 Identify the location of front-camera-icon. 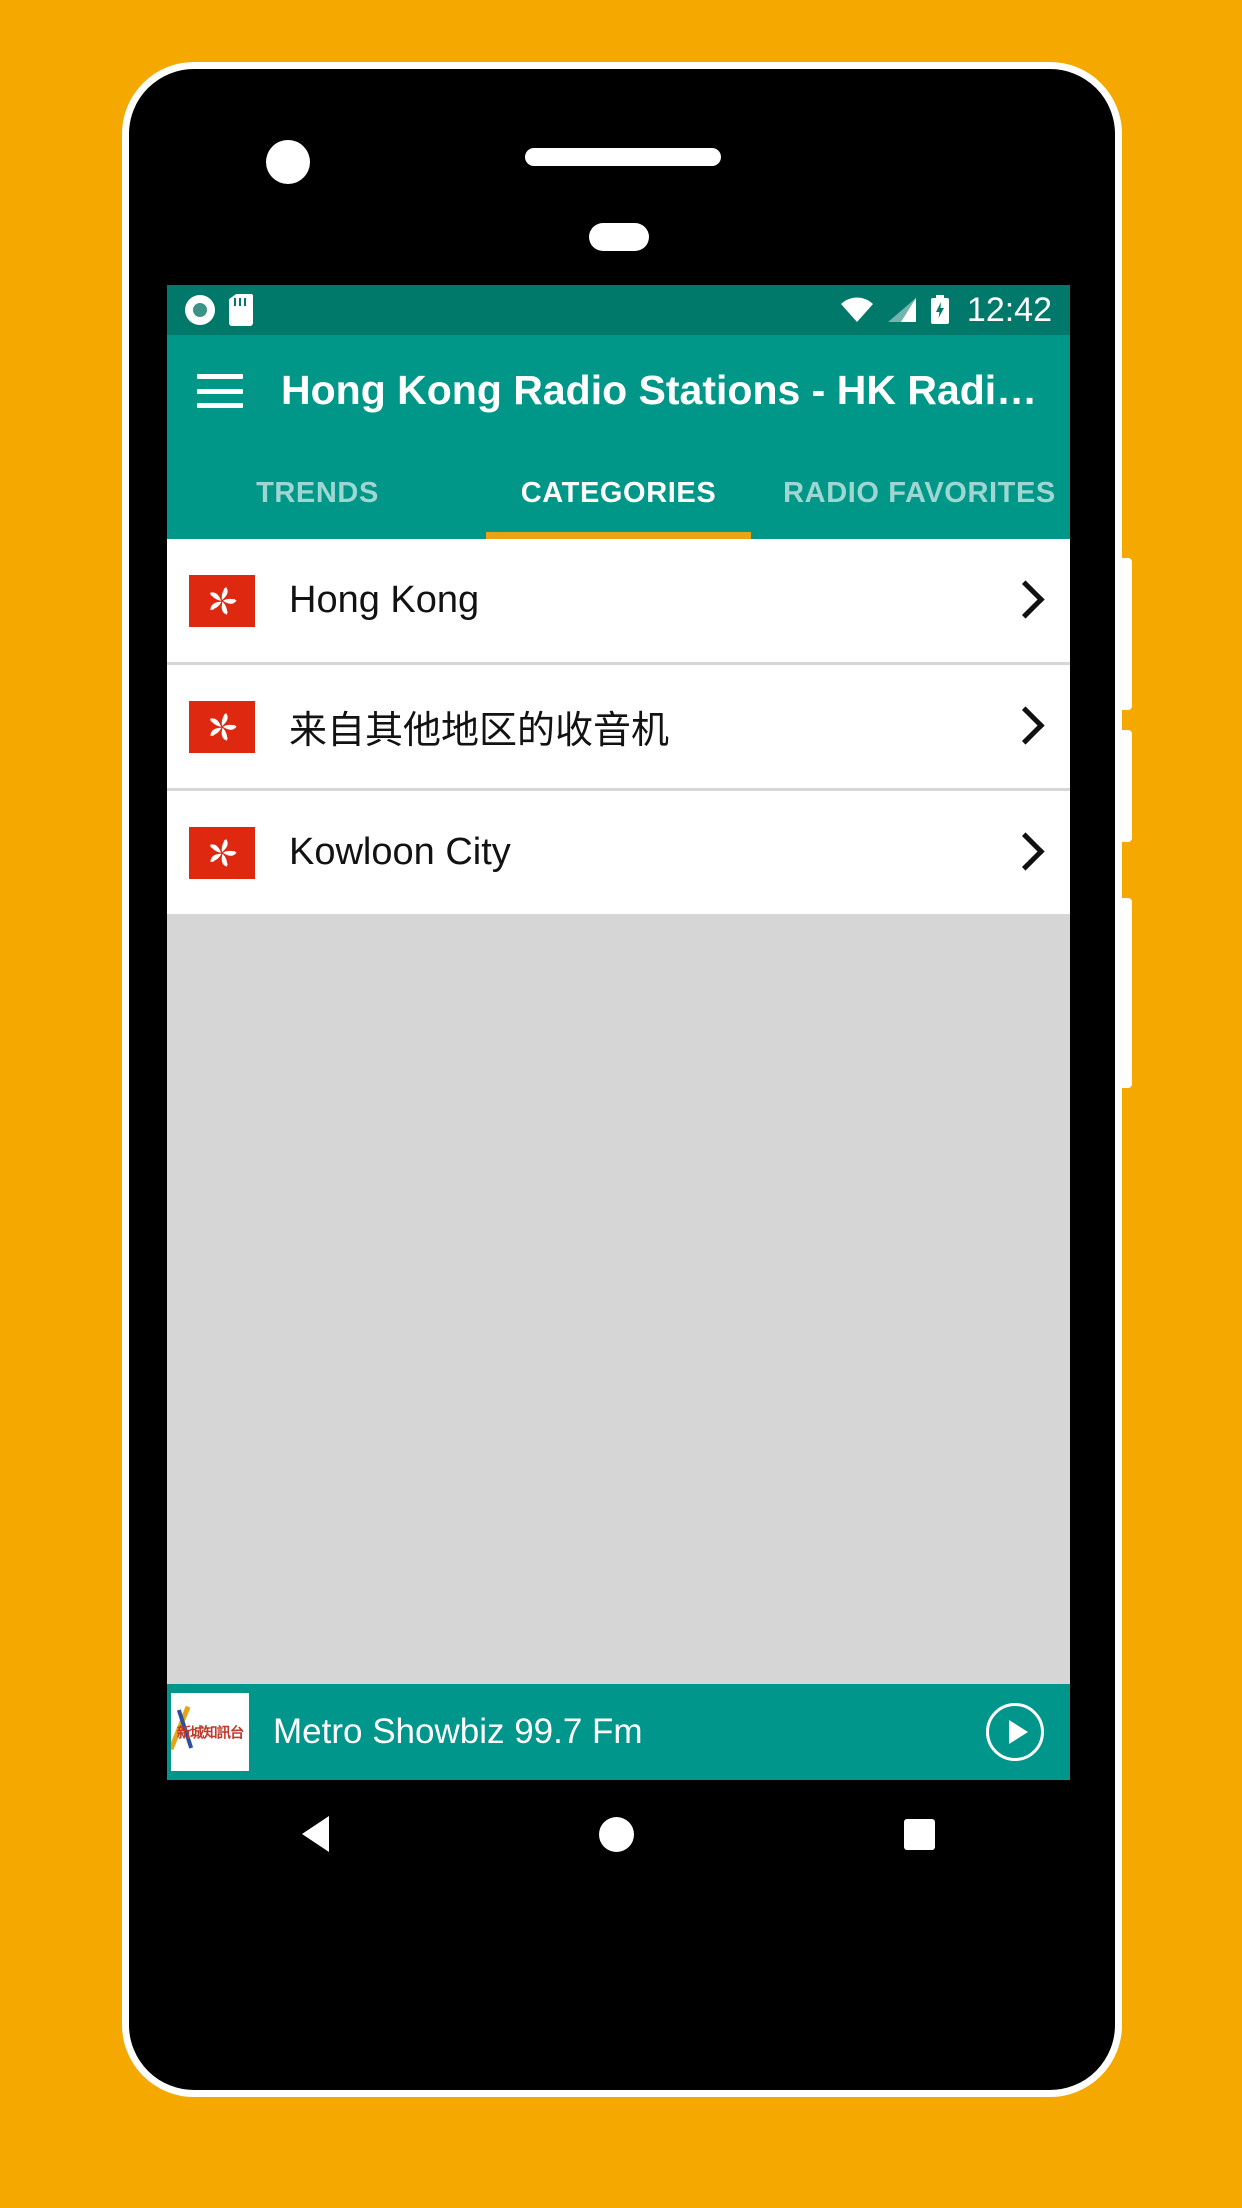
(288, 162).